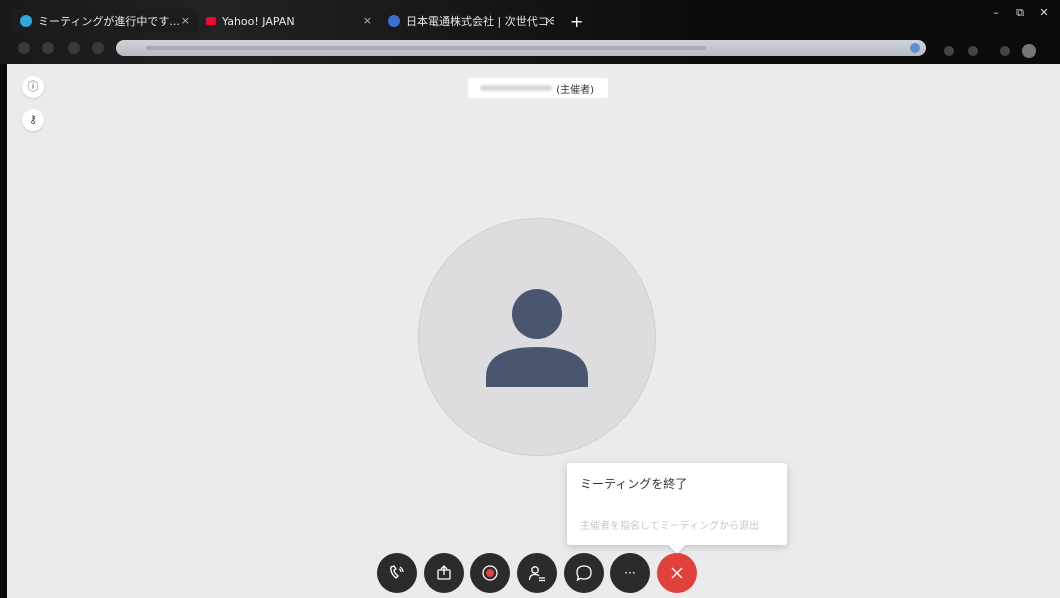 Image resolution: width=1060 pixels, height=598 pixels. What do you see at coordinates (24, 48) in the screenshot?
I see `back-icon` at bounding box center [24, 48].